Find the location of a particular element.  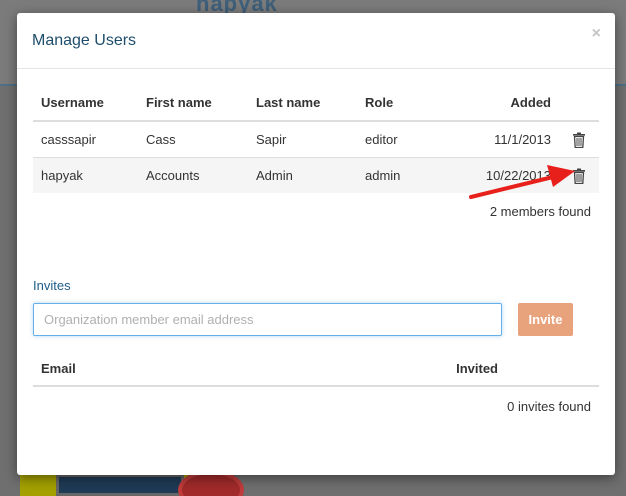

cell-first-name: Accounts is located at coordinates (193, 174).